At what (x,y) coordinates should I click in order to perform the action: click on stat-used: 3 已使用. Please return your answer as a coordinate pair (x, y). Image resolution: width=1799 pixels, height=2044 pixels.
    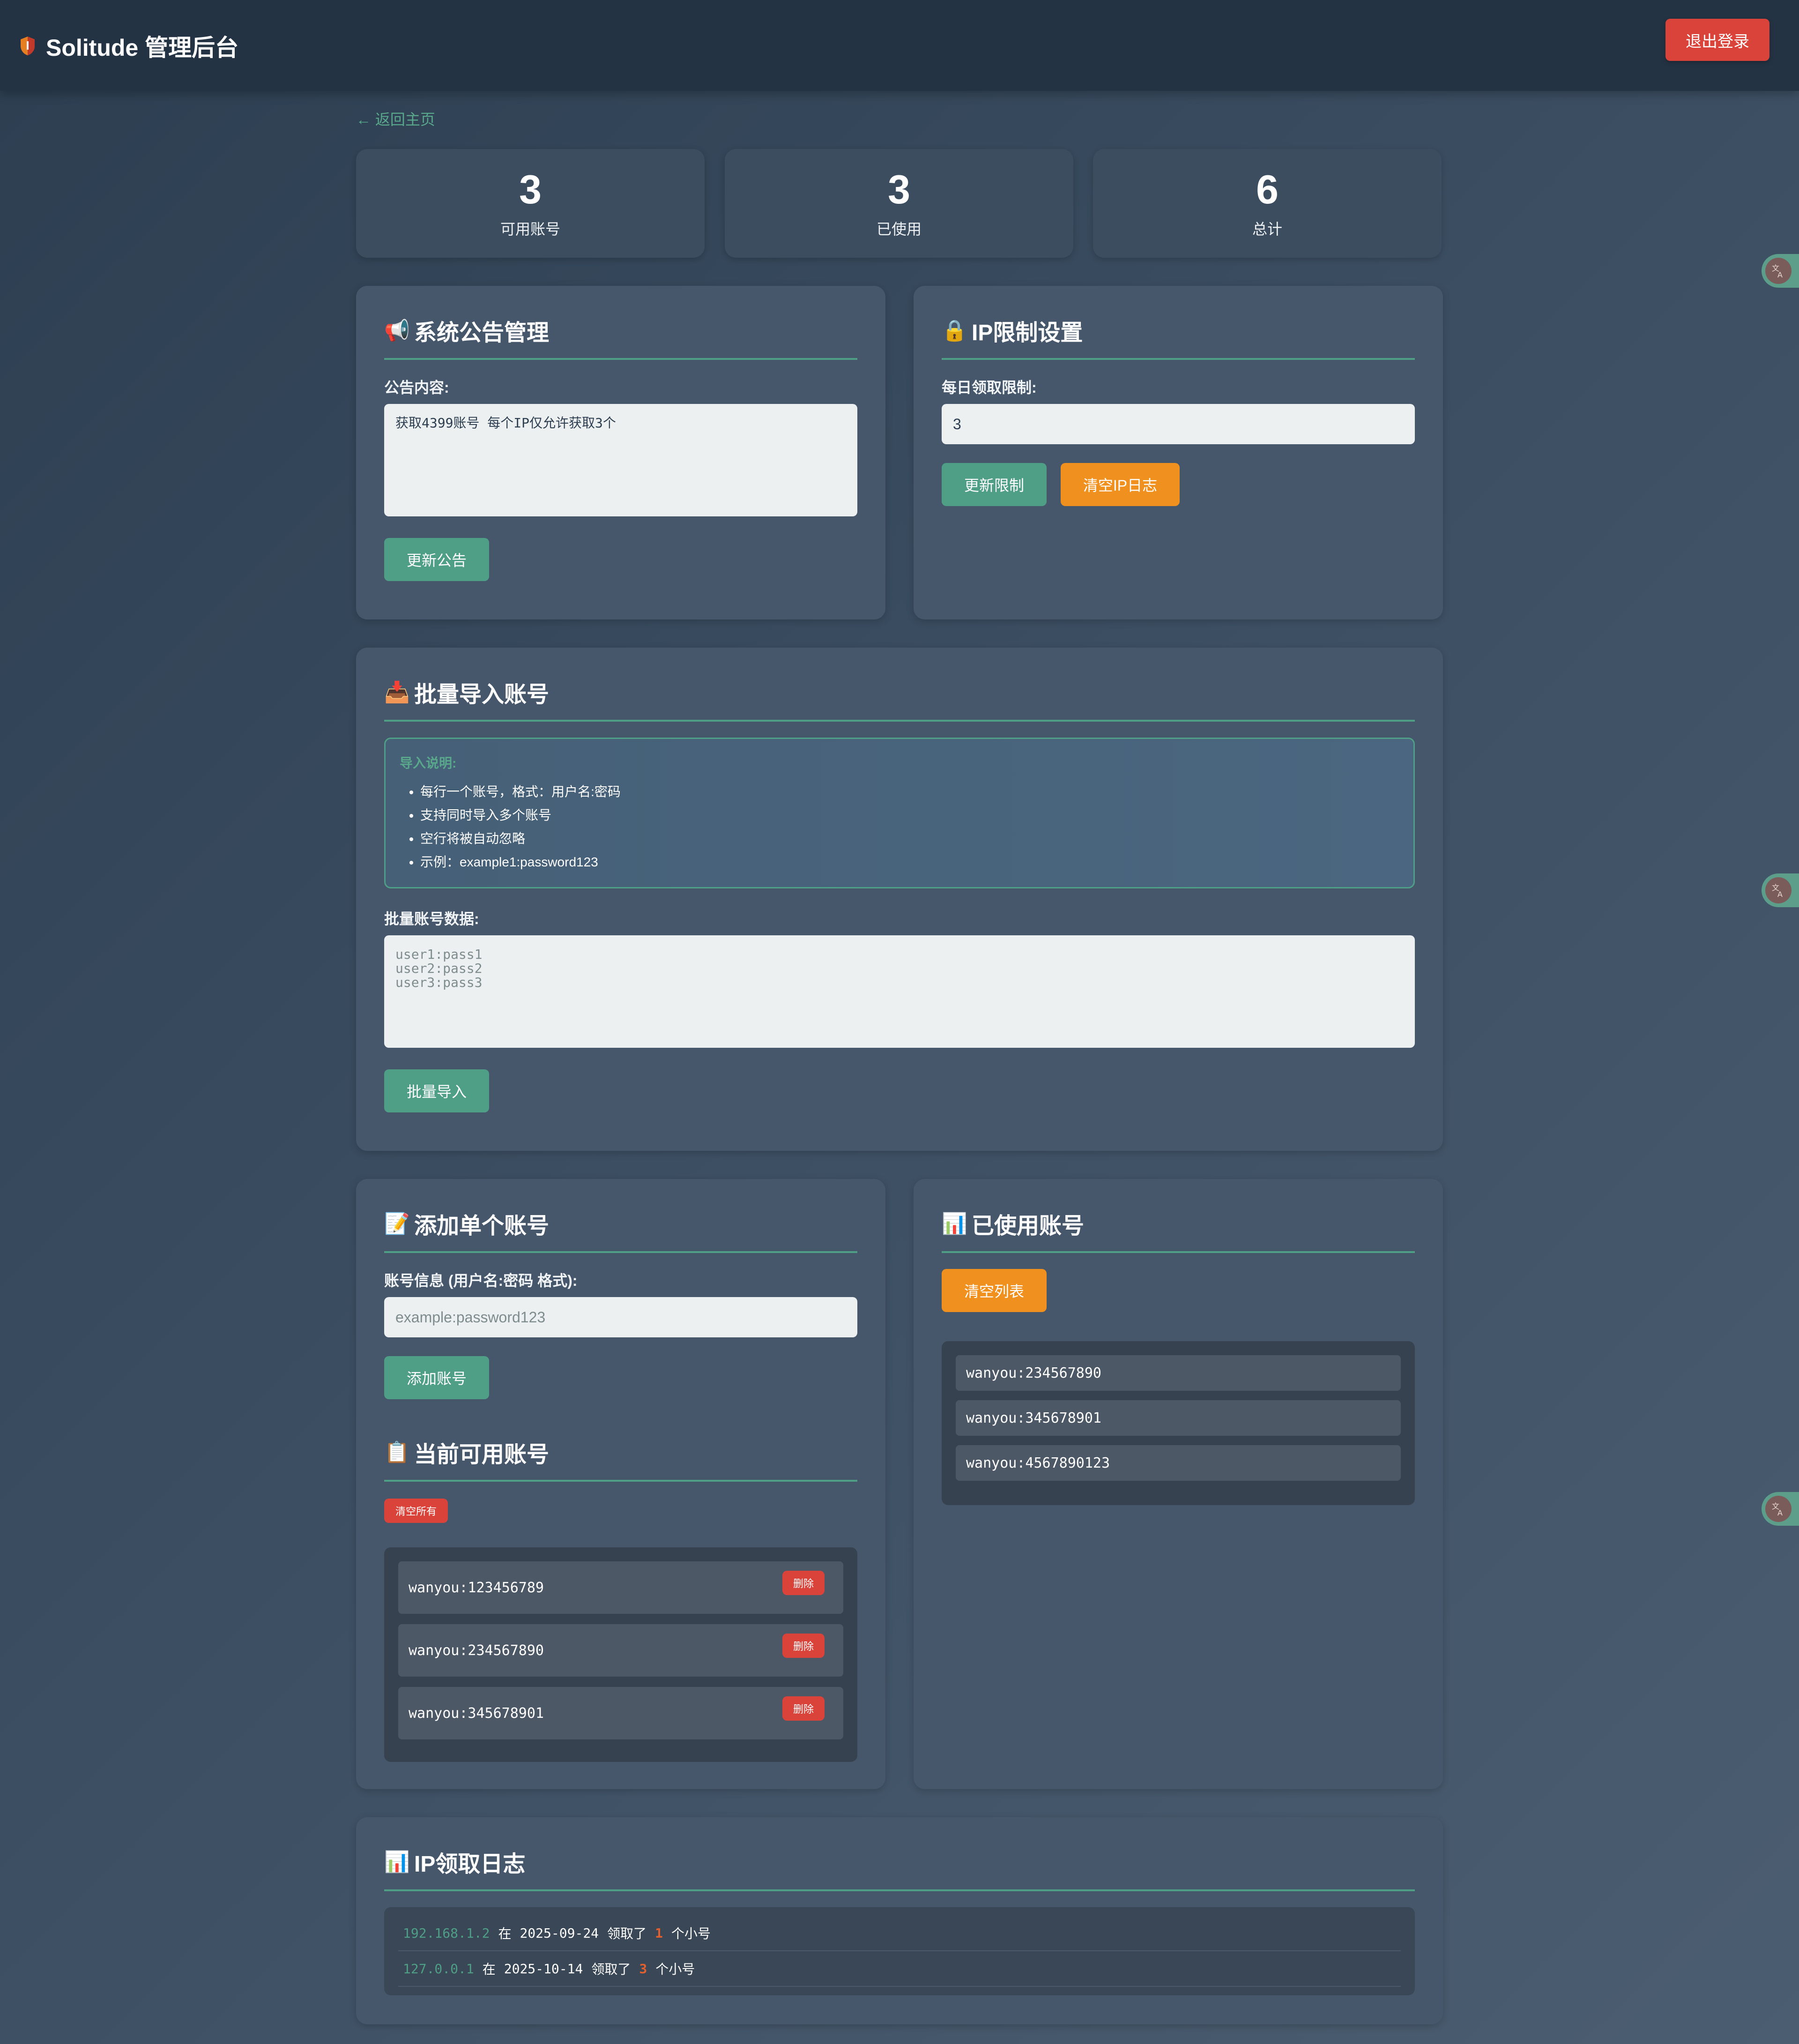
    Looking at the image, I should click on (899, 203).